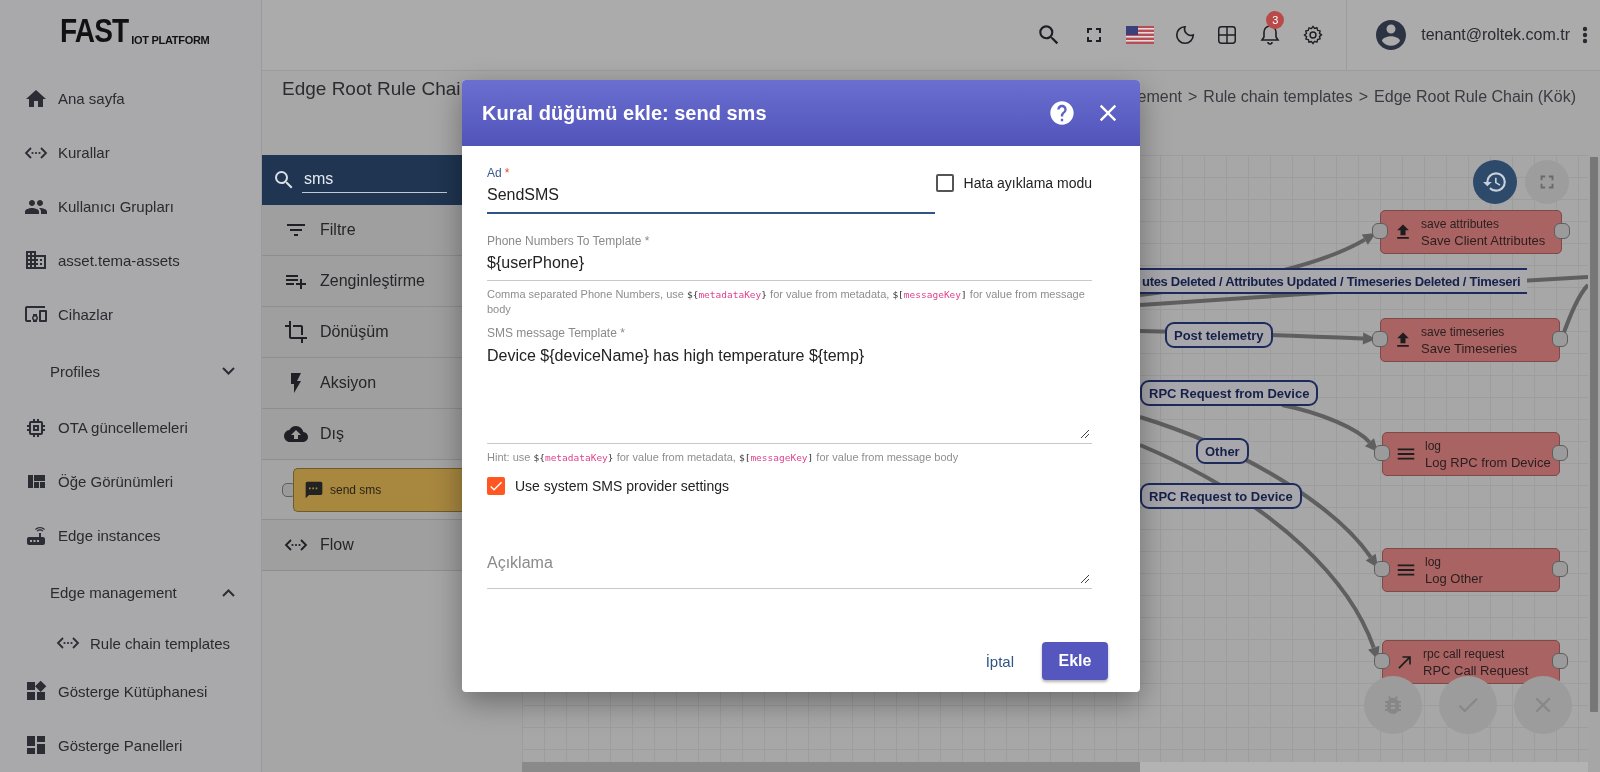 This screenshot has height=772, width=1600. I want to click on settings-icon, so click(1313, 35).